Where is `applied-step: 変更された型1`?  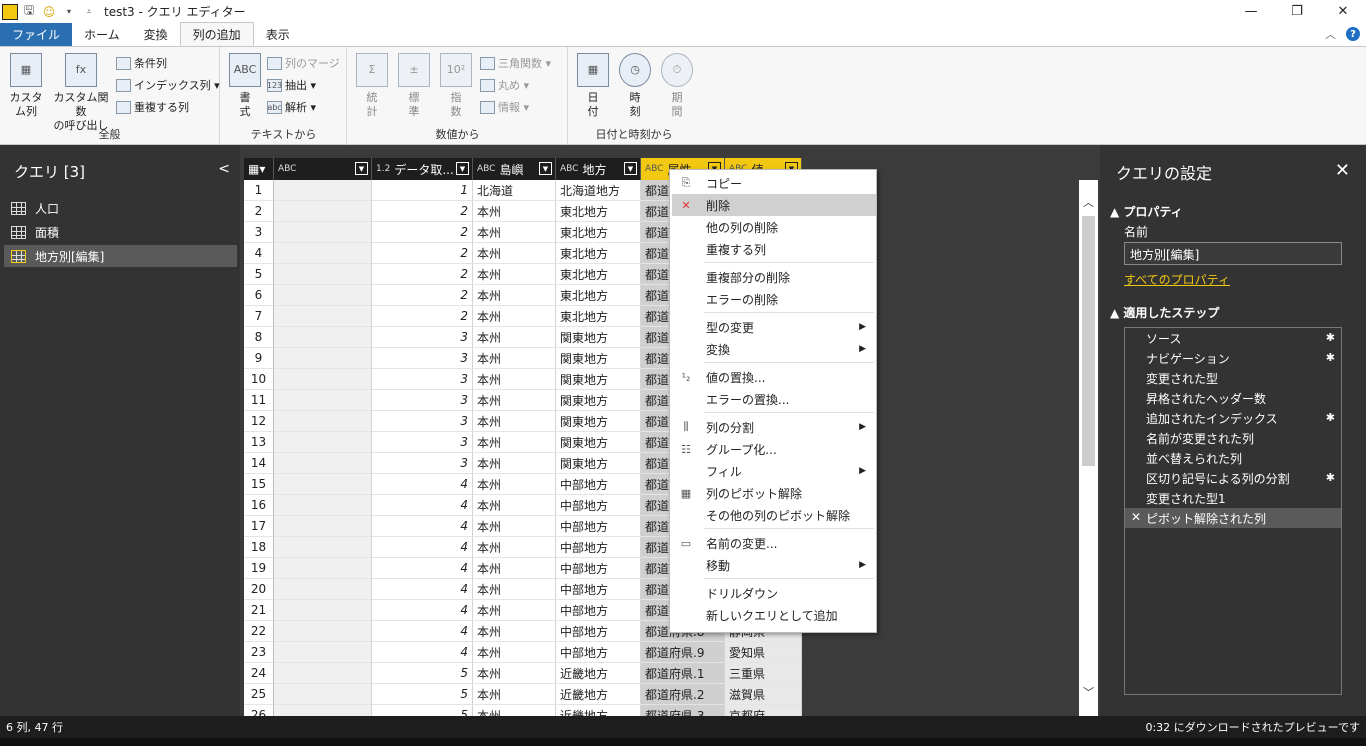 applied-step: 変更された型1 is located at coordinates (1233, 498).